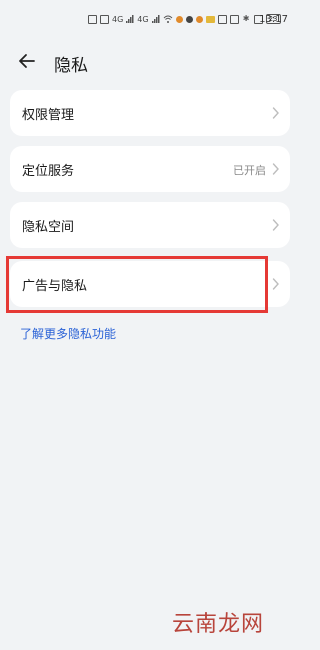 Image resolution: width=320 pixels, height=650 pixels. I want to click on status-bar: 4G 4G ✱ 23 13:17, so click(150, 18).